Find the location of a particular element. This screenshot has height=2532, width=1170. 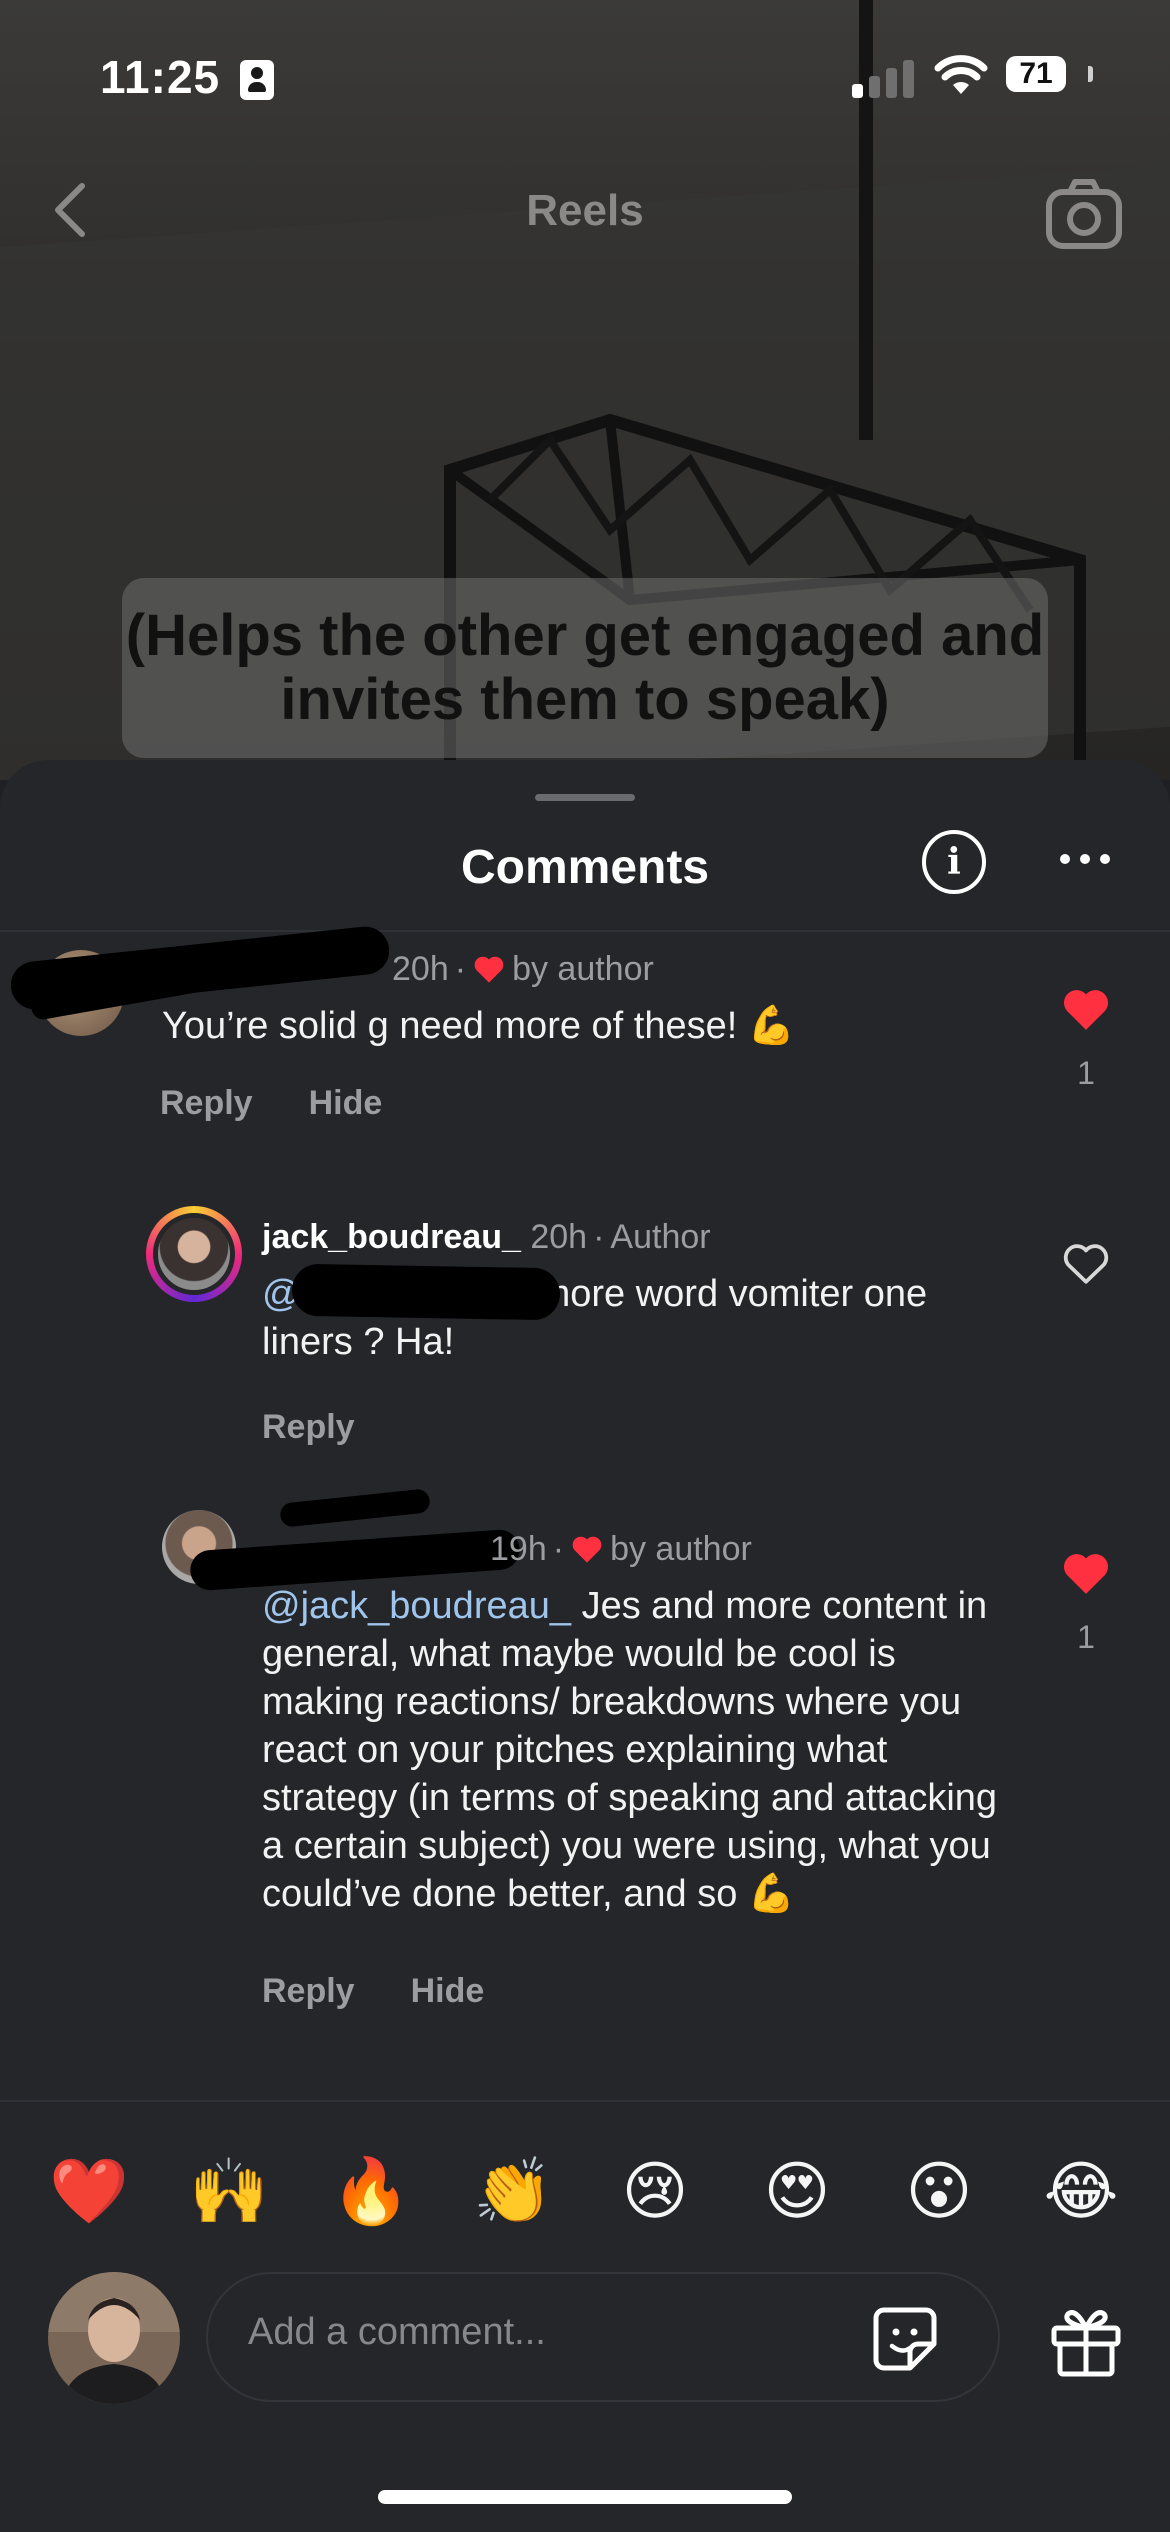

gift-icon is located at coordinates (1086, 2340).